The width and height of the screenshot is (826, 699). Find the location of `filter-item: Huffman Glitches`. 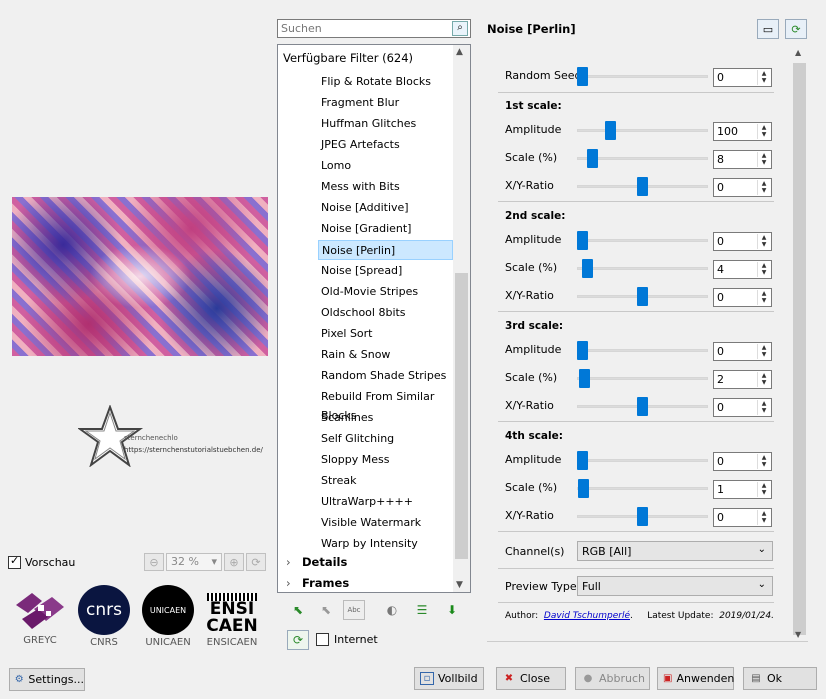

filter-item: Huffman Glitches is located at coordinates (368, 124).